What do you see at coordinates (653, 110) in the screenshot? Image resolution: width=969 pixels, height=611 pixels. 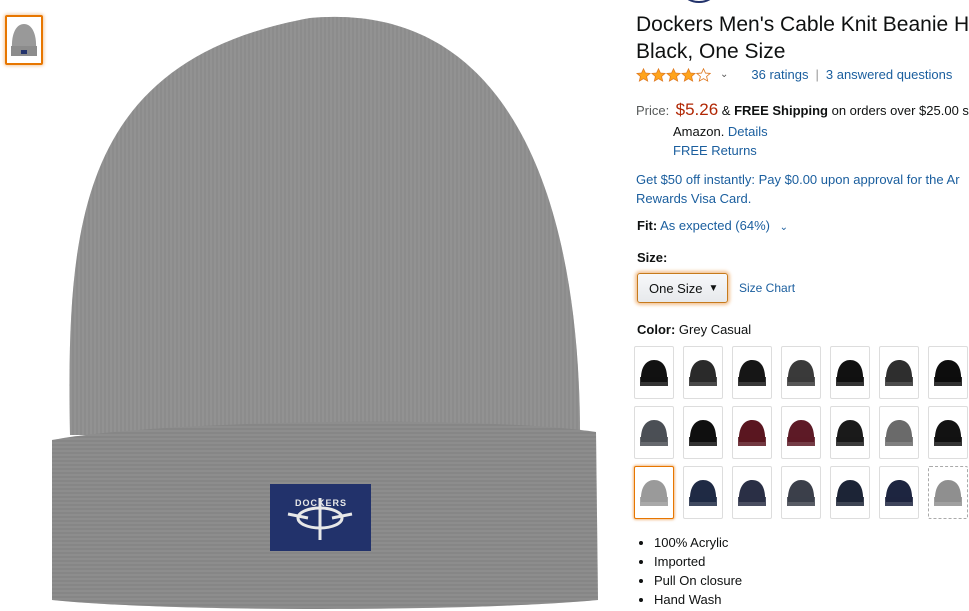 I see `price-label: Price:` at bounding box center [653, 110].